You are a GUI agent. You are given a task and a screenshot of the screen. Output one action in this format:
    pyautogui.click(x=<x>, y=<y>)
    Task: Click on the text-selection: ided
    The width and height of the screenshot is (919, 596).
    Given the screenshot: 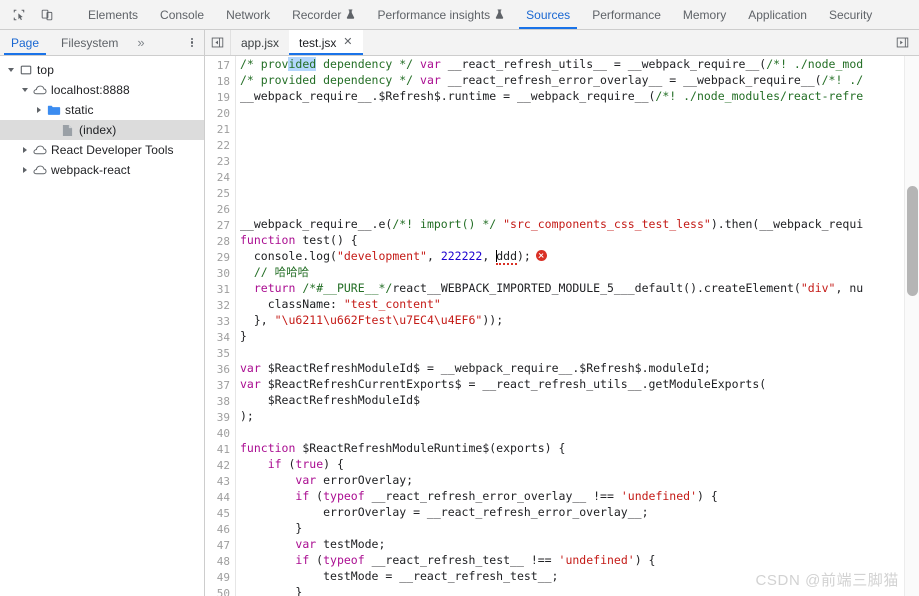 What is the action you would take?
    pyautogui.click(x=302, y=64)
    